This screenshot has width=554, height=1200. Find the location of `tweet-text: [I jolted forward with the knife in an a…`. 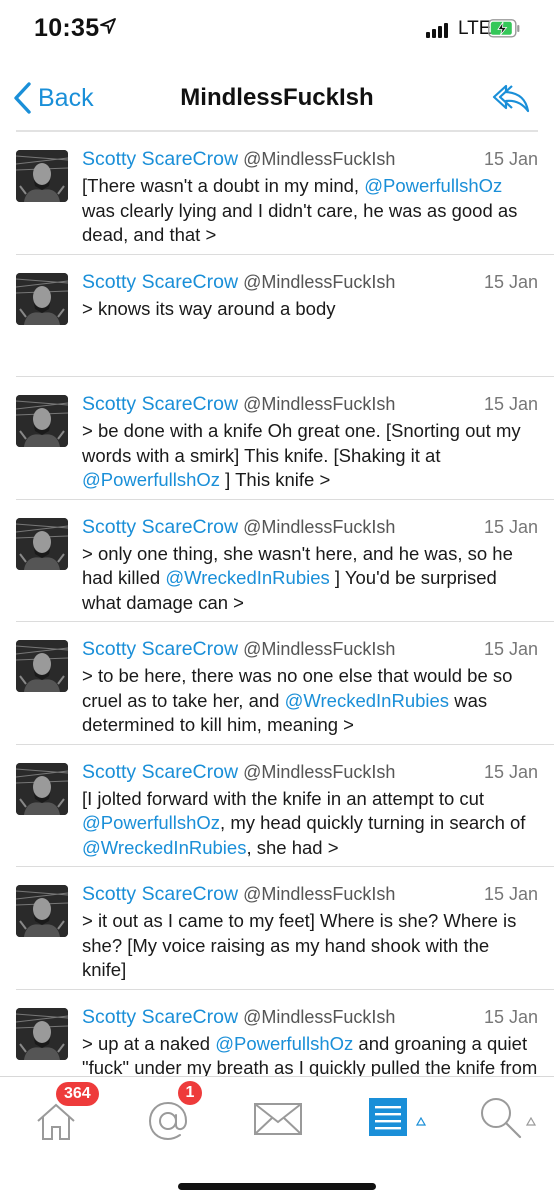

tweet-text: [I jolted forward with the knife in an a… is located at coordinates (310, 824).